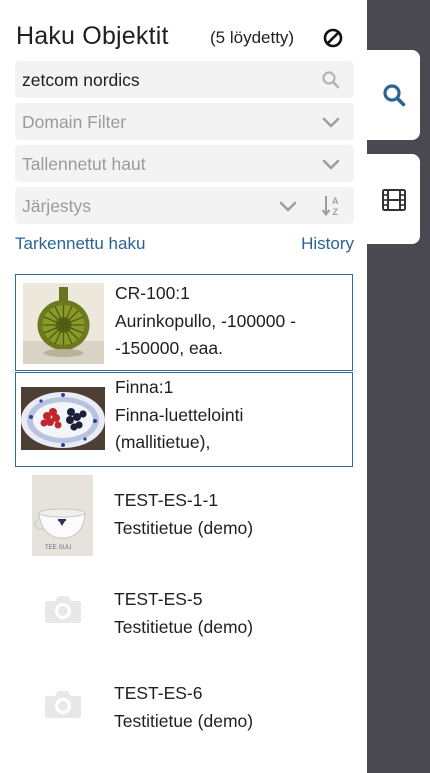 The image size is (430, 773). What do you see at coordinates (80, 244) in the screenshot?
I see `advanced-search-link: Tarkennettu haku` at bounding box center [80, 244].